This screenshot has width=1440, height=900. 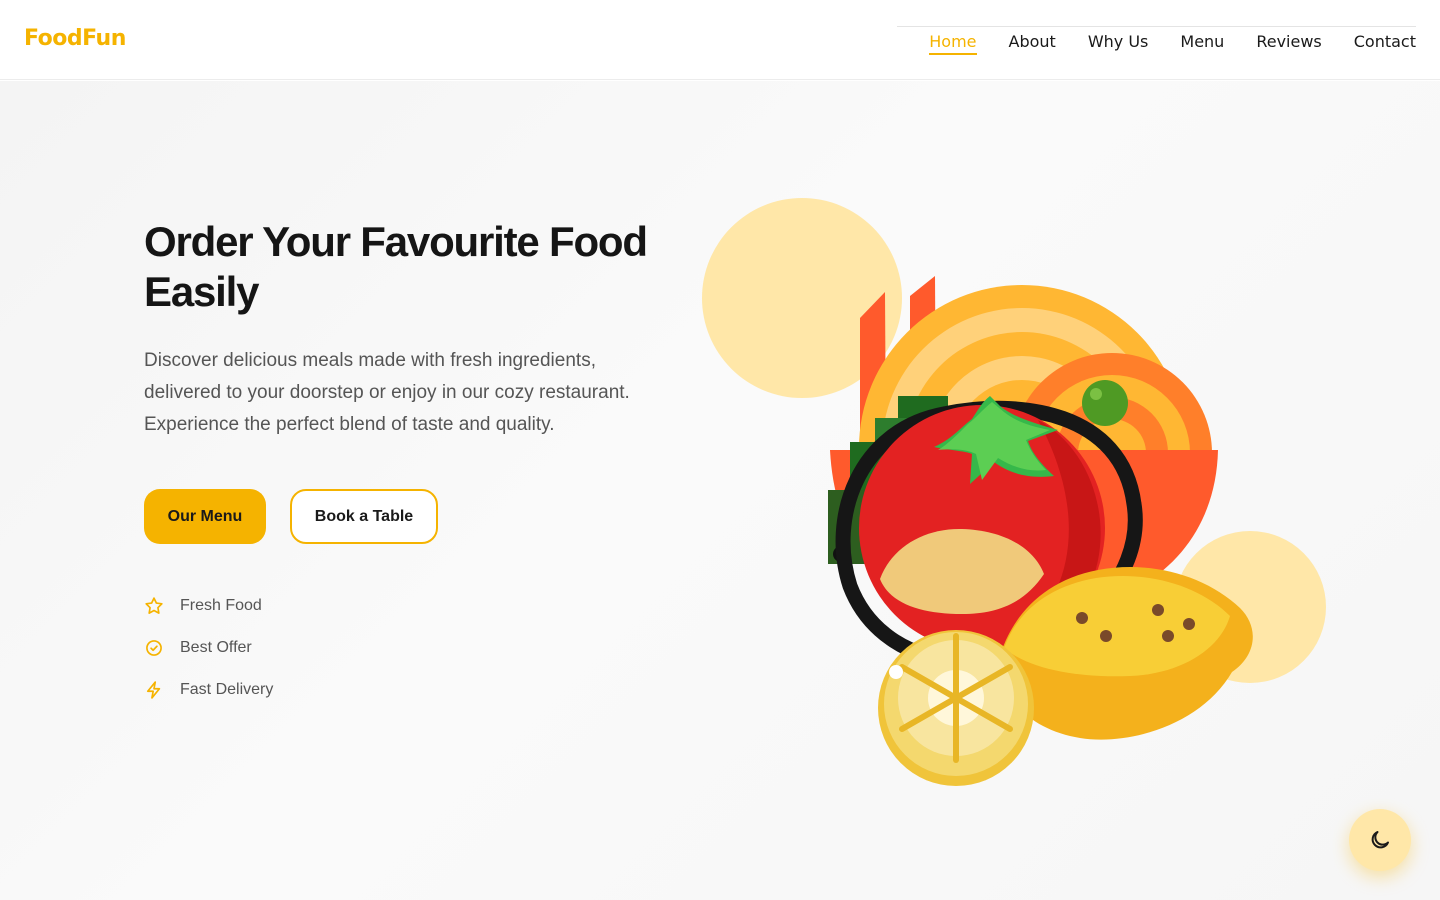 I want to click on nav-link-home: Home, so click(x=953, y=40).